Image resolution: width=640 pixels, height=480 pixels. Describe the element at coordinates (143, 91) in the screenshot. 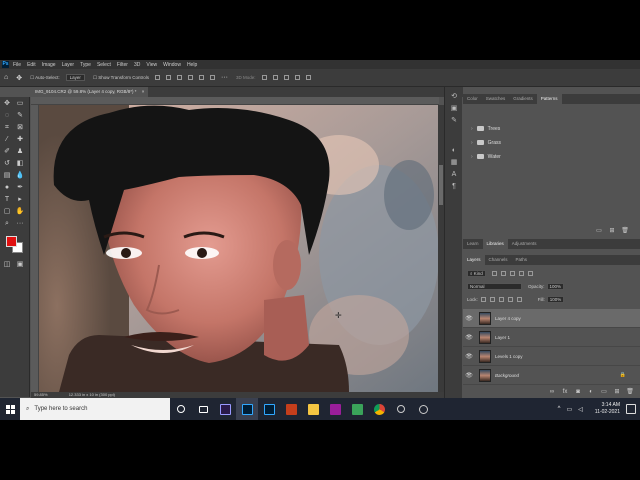

I see `close-icon: ×` at that location.